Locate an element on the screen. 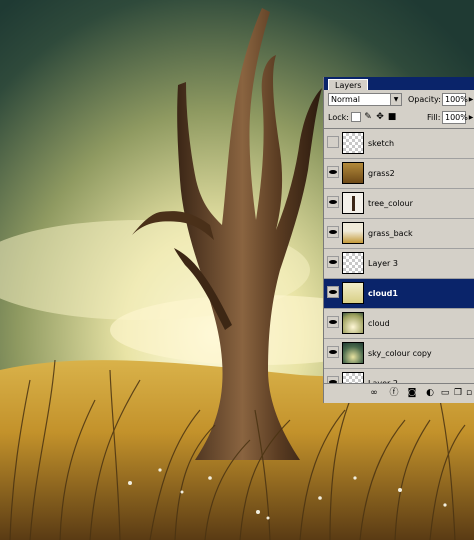 This screenshot has height=540, width=474. layer-name: cloud is located at coordinates (379, 323).